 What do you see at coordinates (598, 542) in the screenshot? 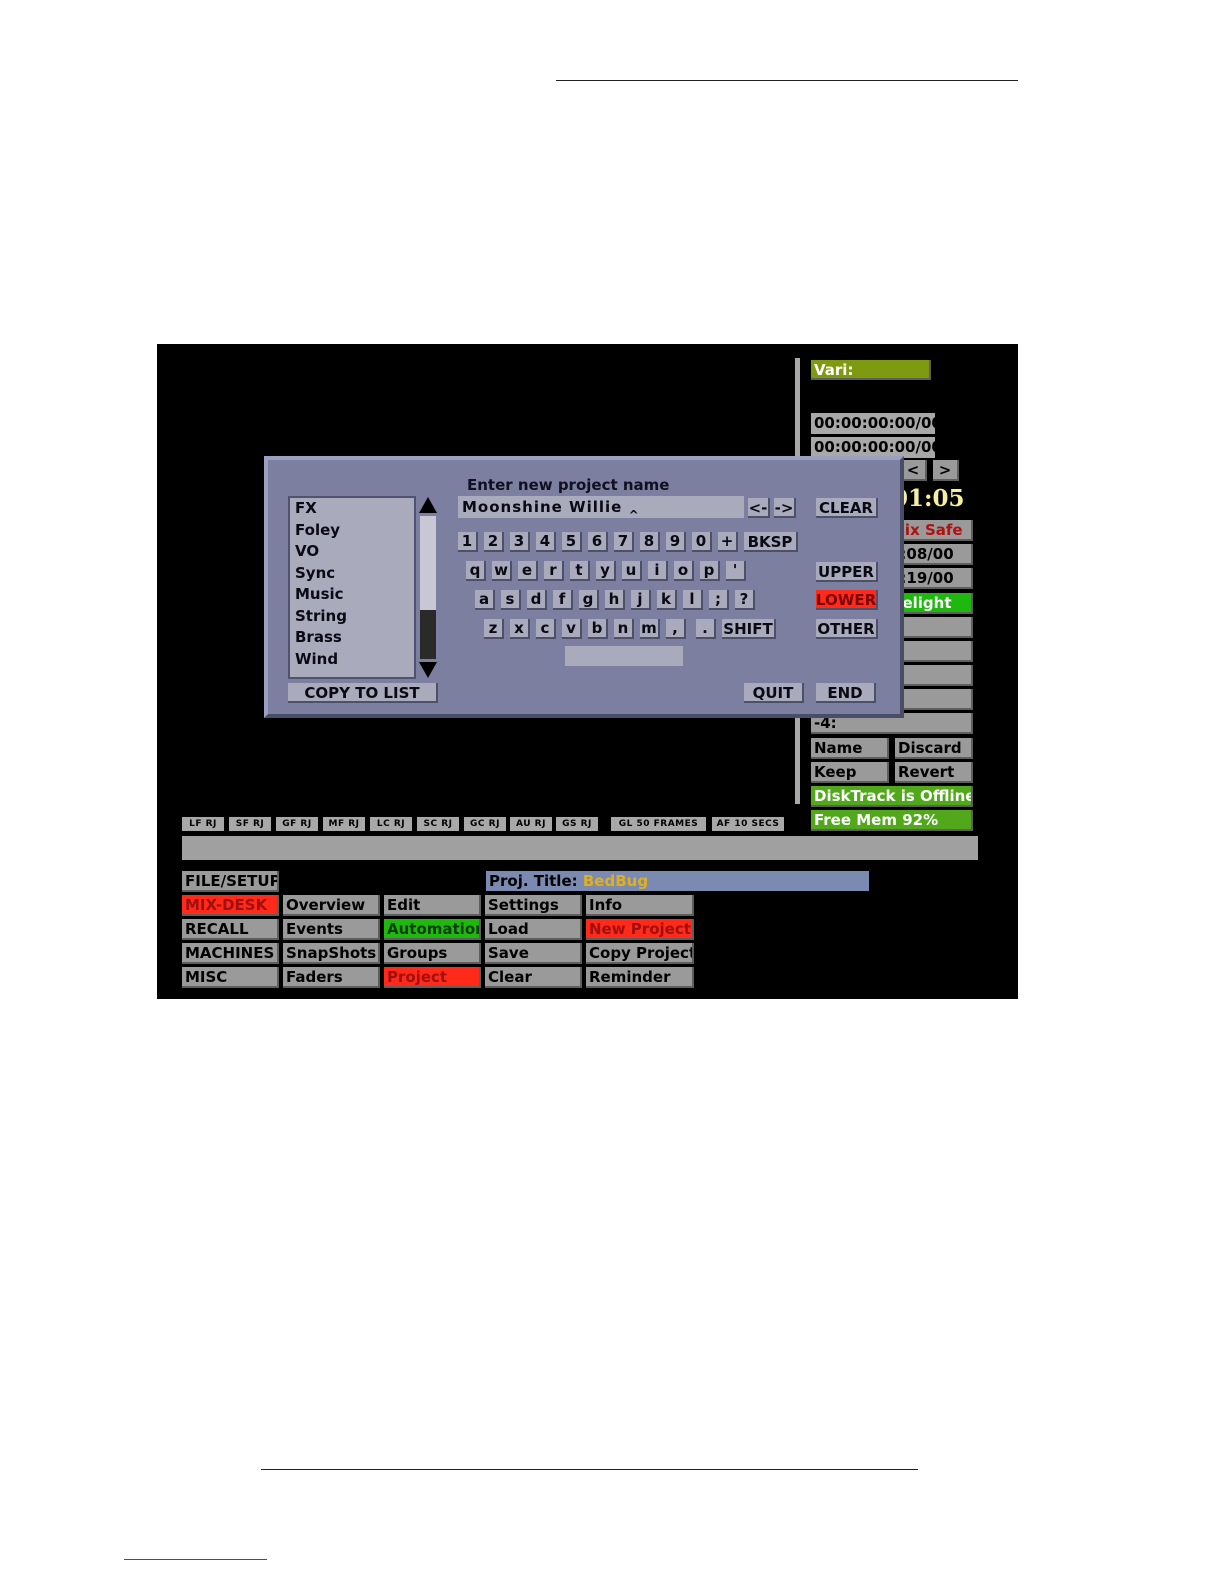
I see `key-6: 6` at bounding box center [598, 542].